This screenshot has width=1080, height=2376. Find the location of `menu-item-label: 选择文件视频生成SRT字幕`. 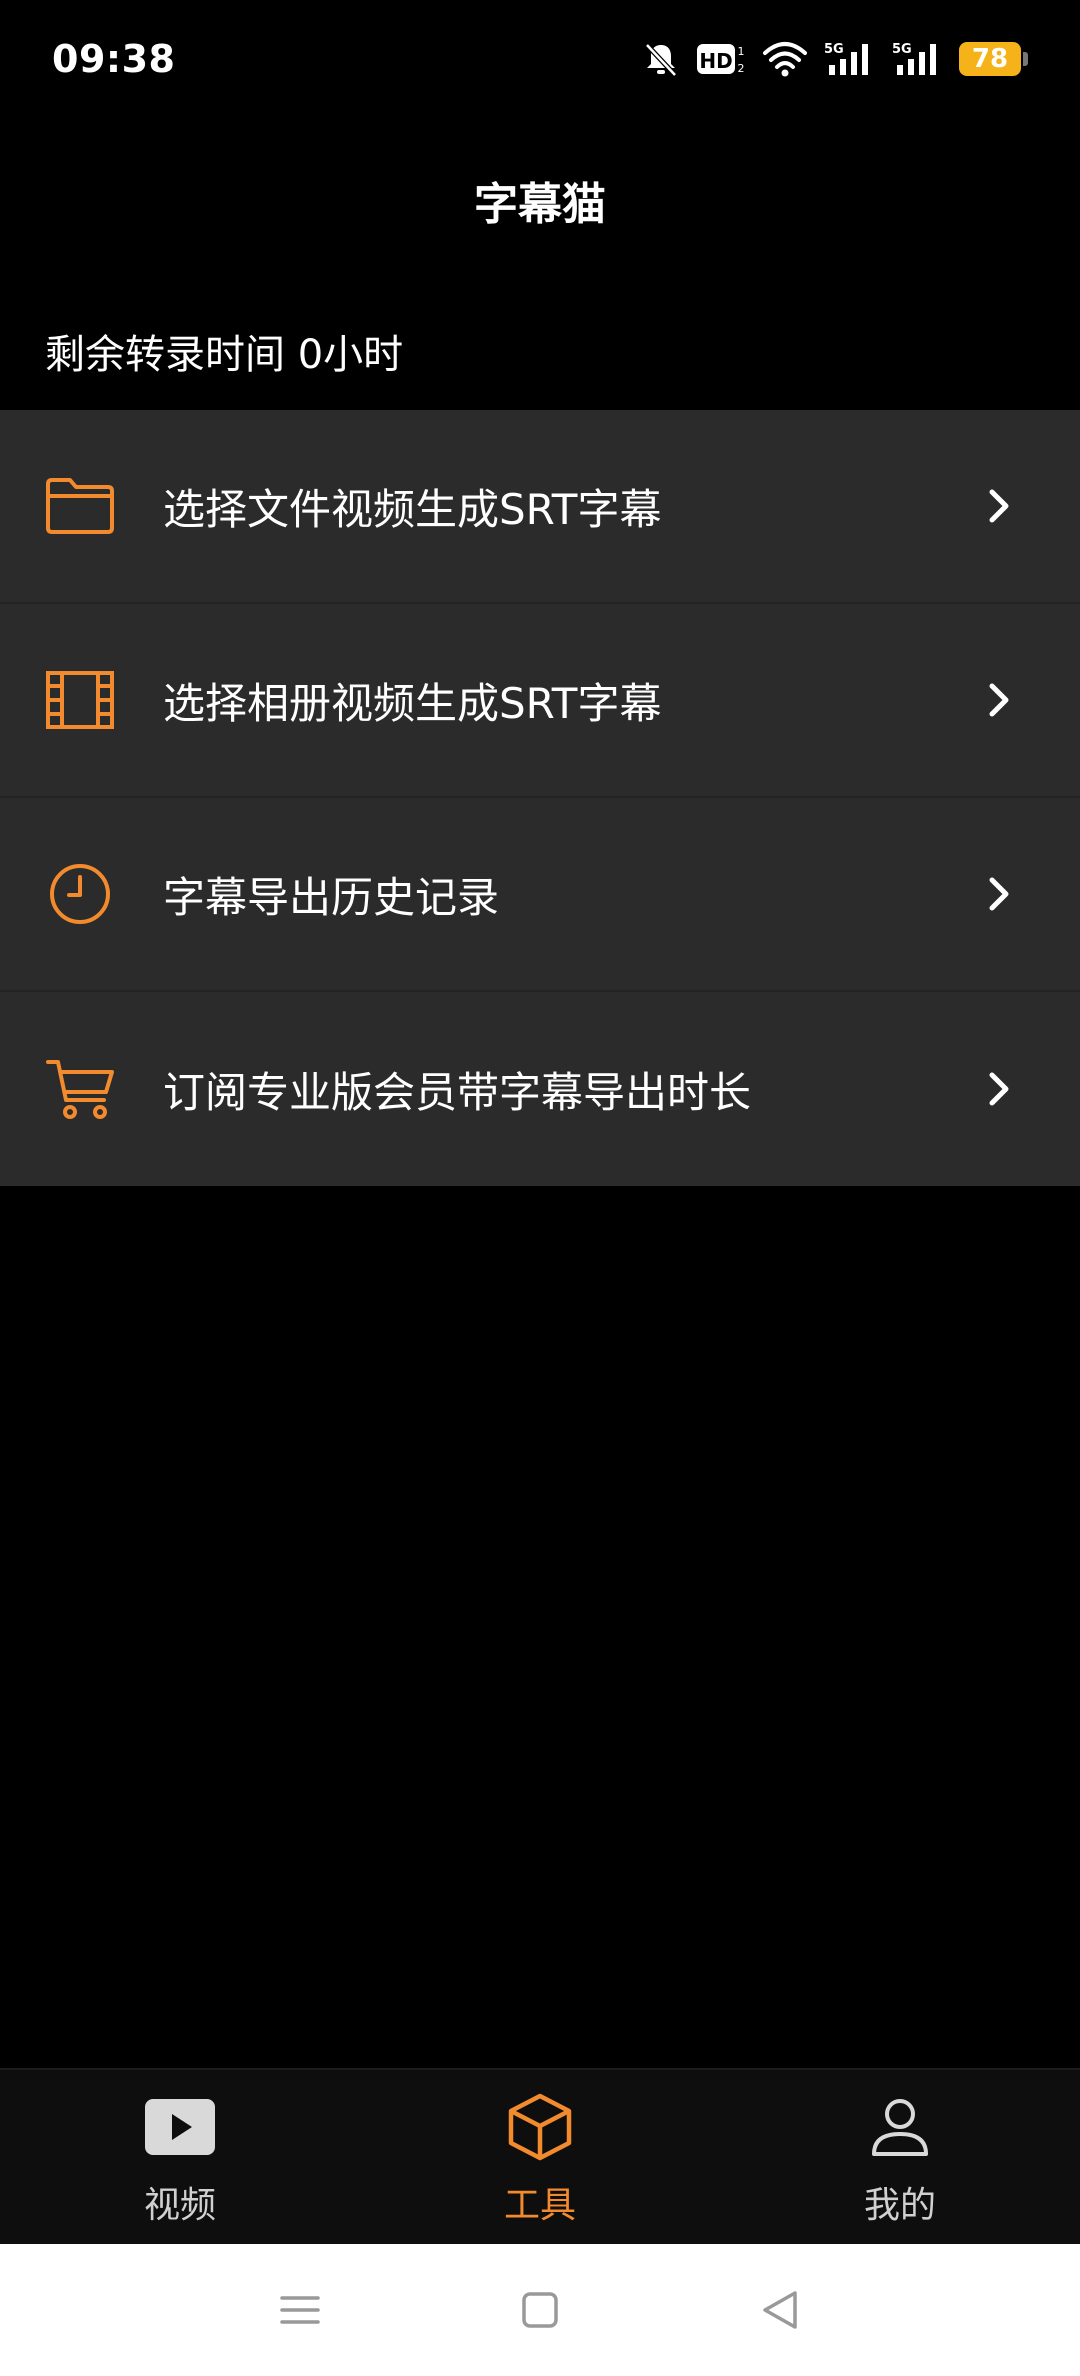

menu-item-label: 选择文件视频生成SRT字幕 is located at coordinates (412, 509).